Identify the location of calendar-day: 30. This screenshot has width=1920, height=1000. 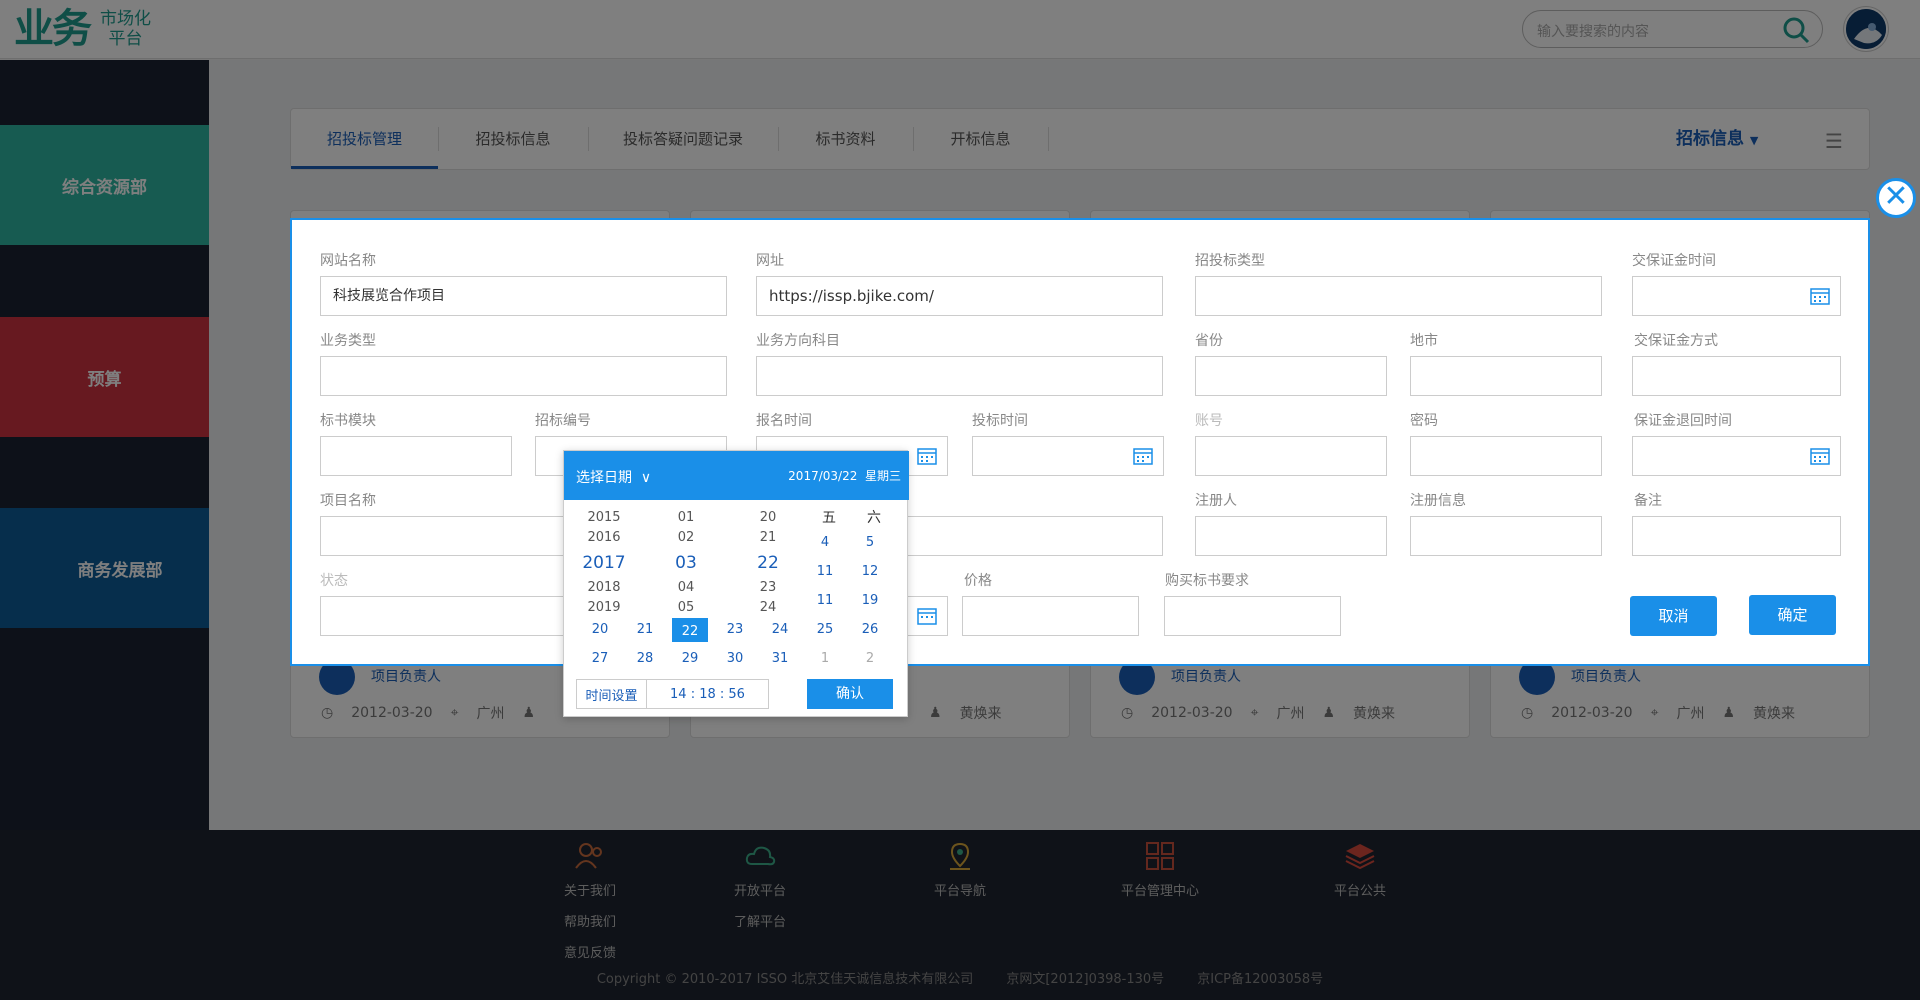
(735, 659).